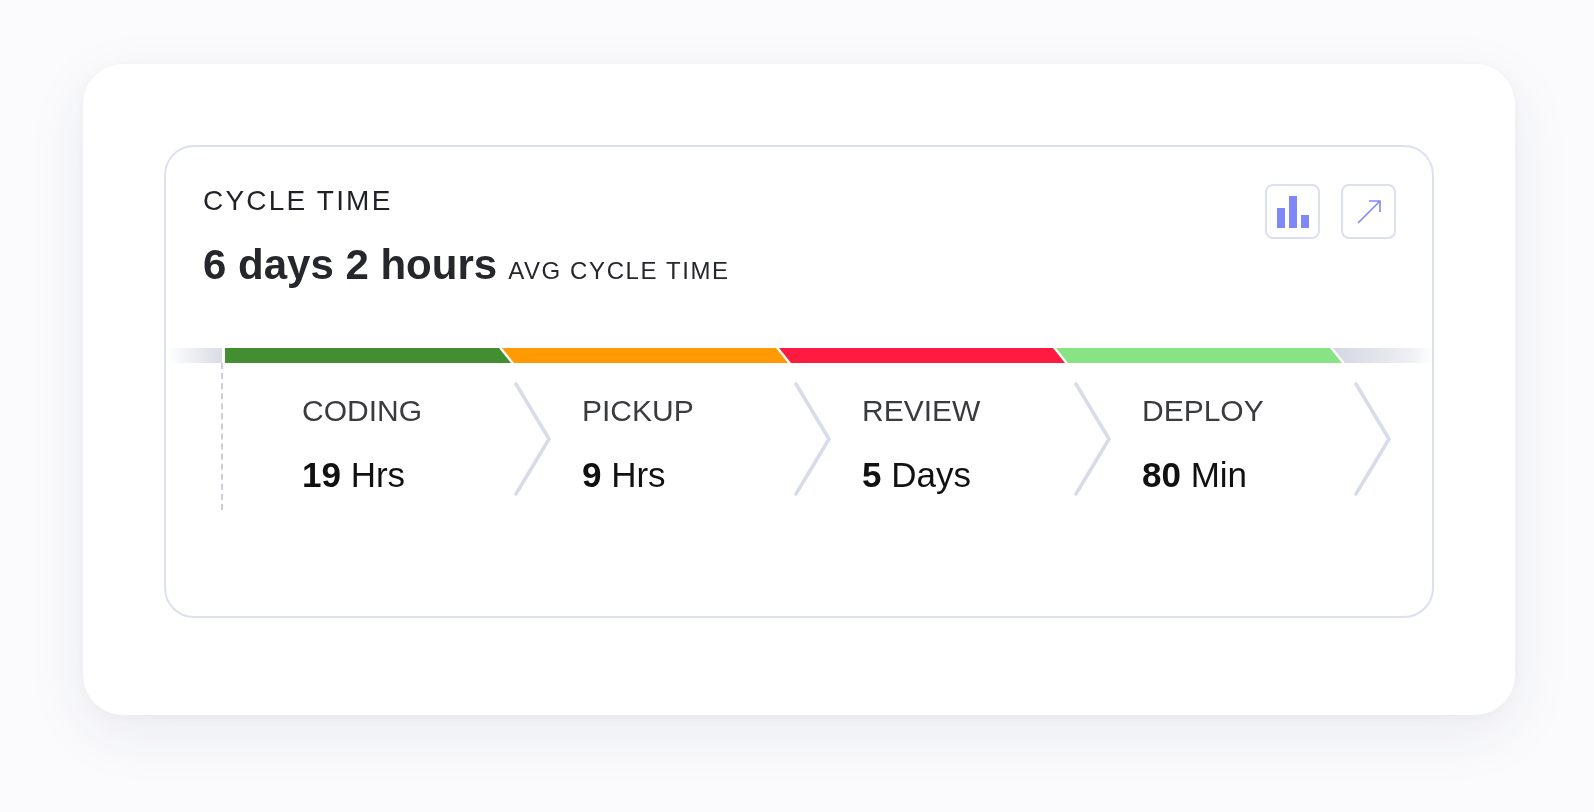  Describe the element at coordinates (624, 475) in the screenshot. I see `stage-value: 9 Hrs` at that location.